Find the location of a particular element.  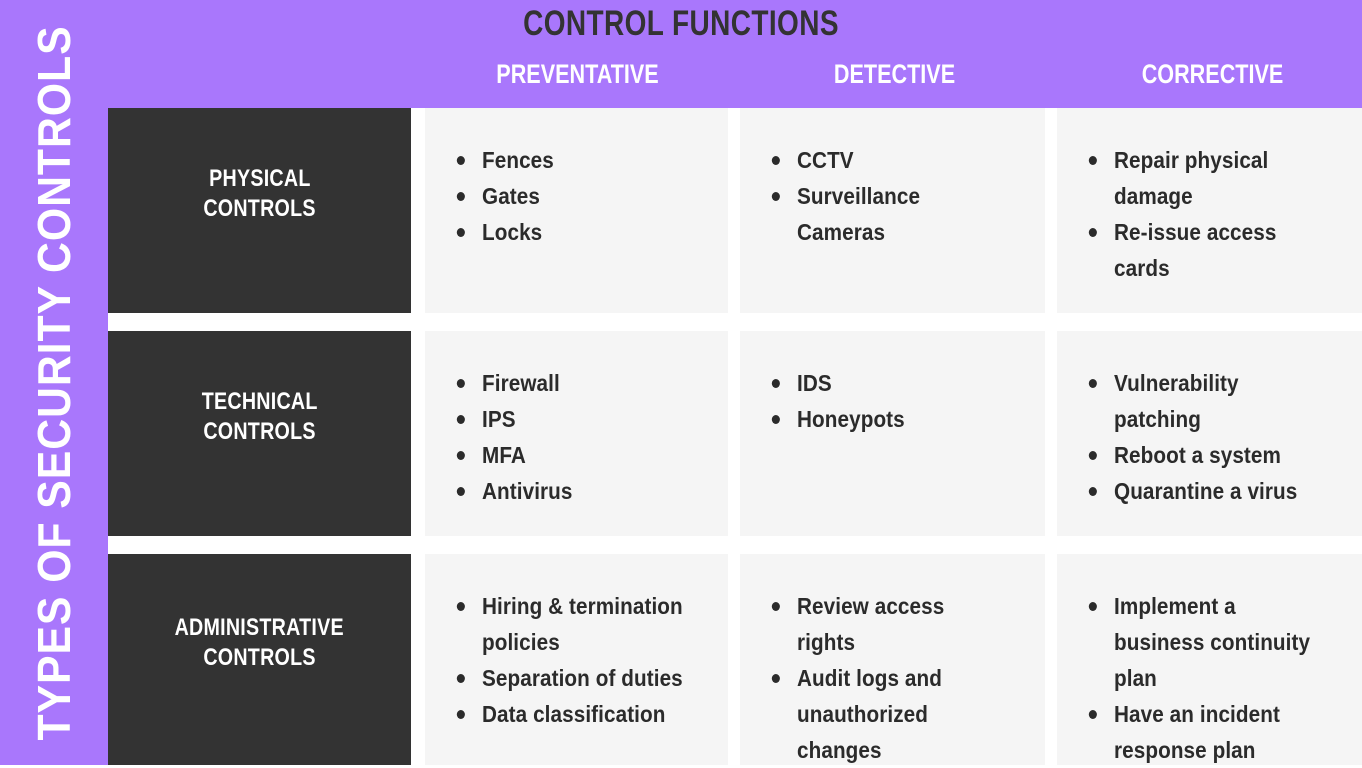

row-label-administrative: ADMINISTRATIVE CONTROLS is located at coordinates (259, 659).